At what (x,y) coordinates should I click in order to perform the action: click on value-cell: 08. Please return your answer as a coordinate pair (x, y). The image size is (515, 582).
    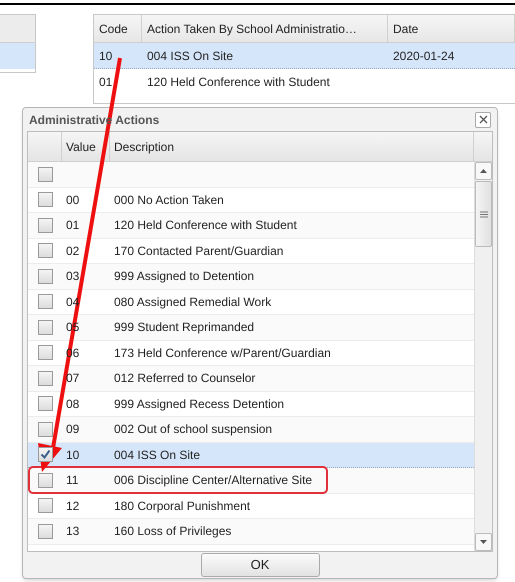
    Looking at the image, I should click on (73, 403).